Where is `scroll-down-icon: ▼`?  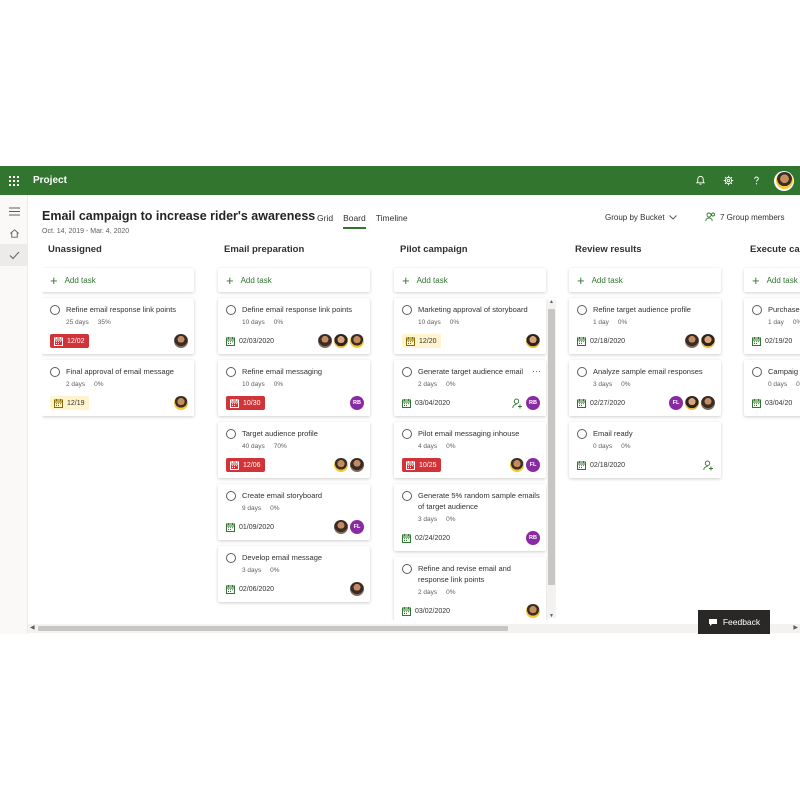
scroll-down-icon: ▼ is located at coordinates (551, 616).